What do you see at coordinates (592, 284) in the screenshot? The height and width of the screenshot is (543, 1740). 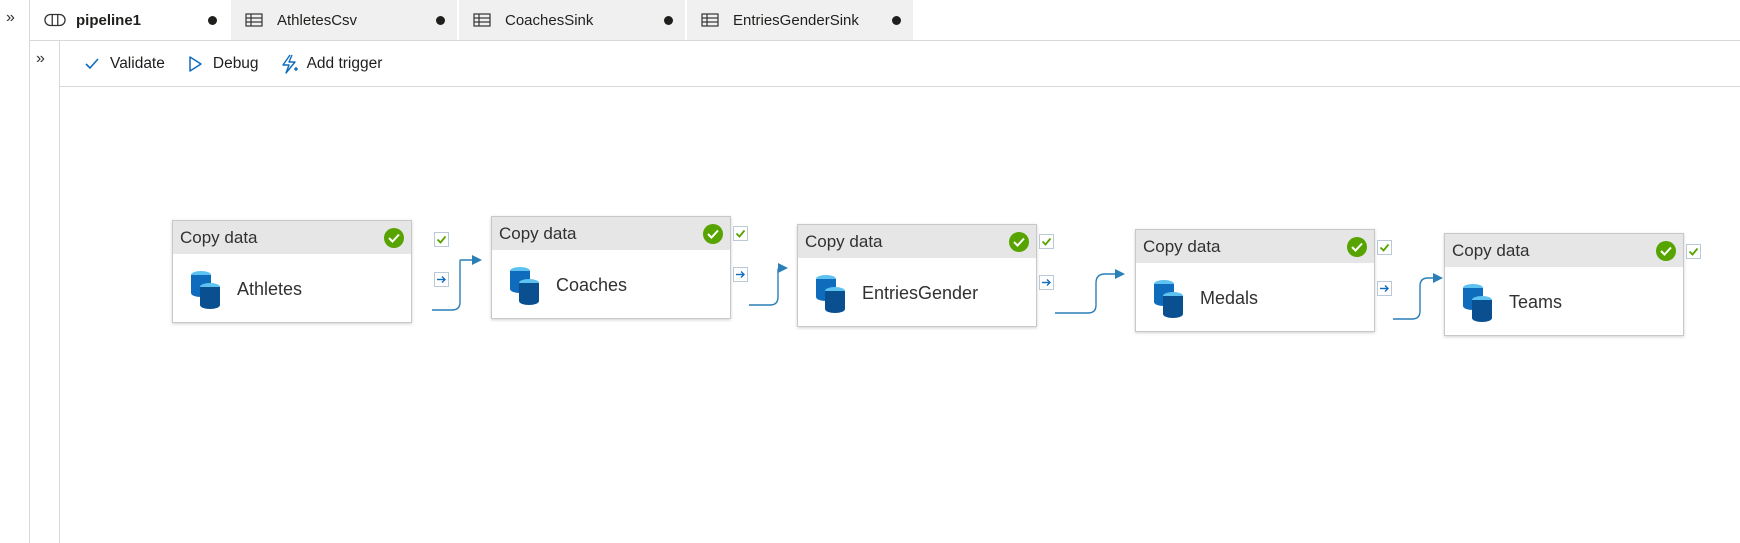 I see `activity-name: Coaches` at bounding box center [592, 284].